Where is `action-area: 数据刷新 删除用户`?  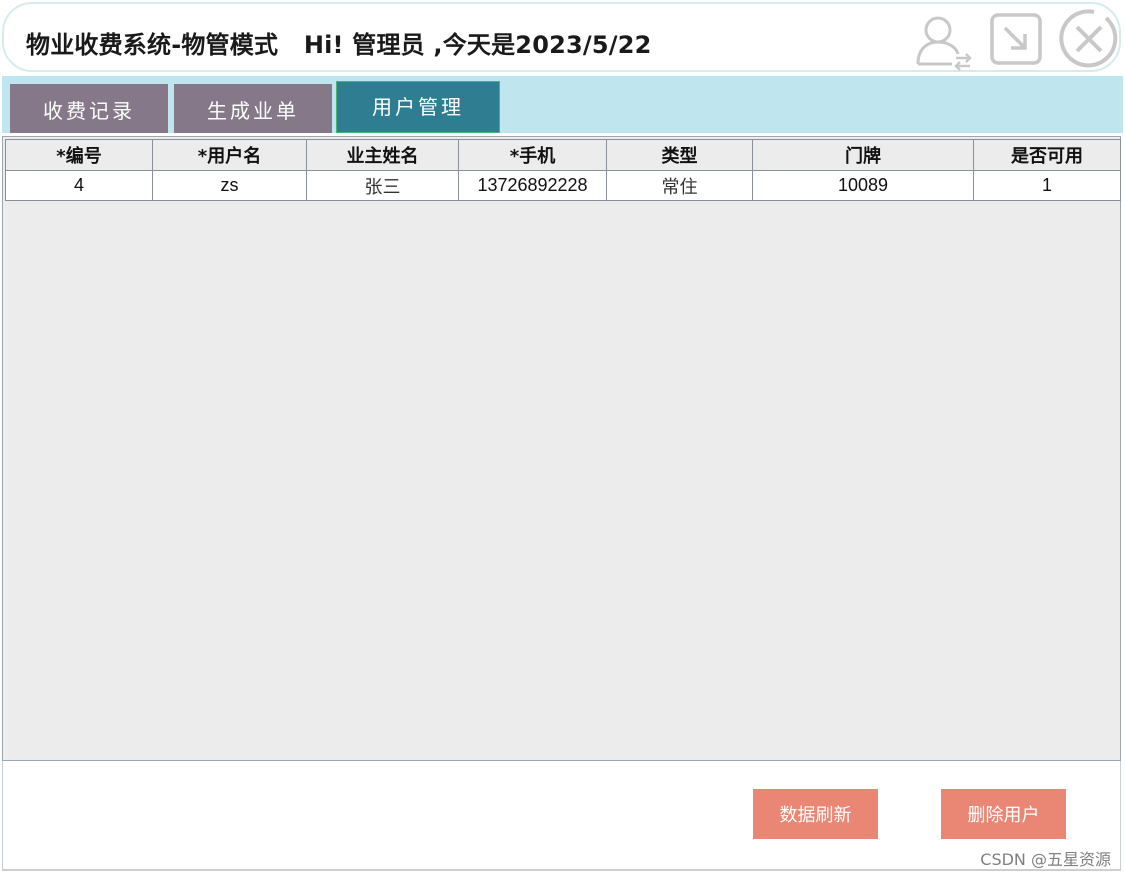 action-area: 数据刷新 删除用户 is located at coordinates (561, 816).